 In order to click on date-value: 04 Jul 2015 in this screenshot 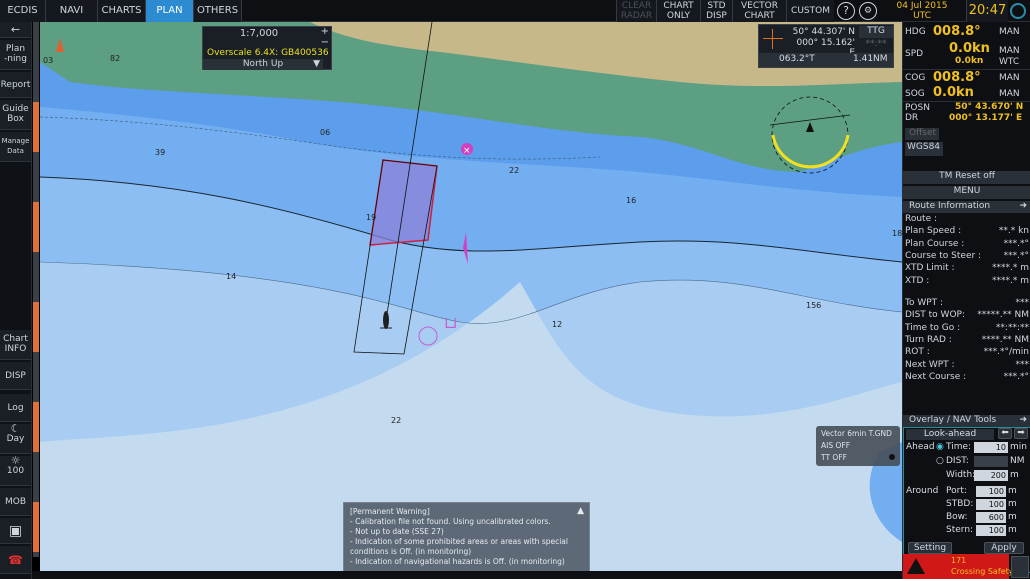, I will do `click(922, 6)`.